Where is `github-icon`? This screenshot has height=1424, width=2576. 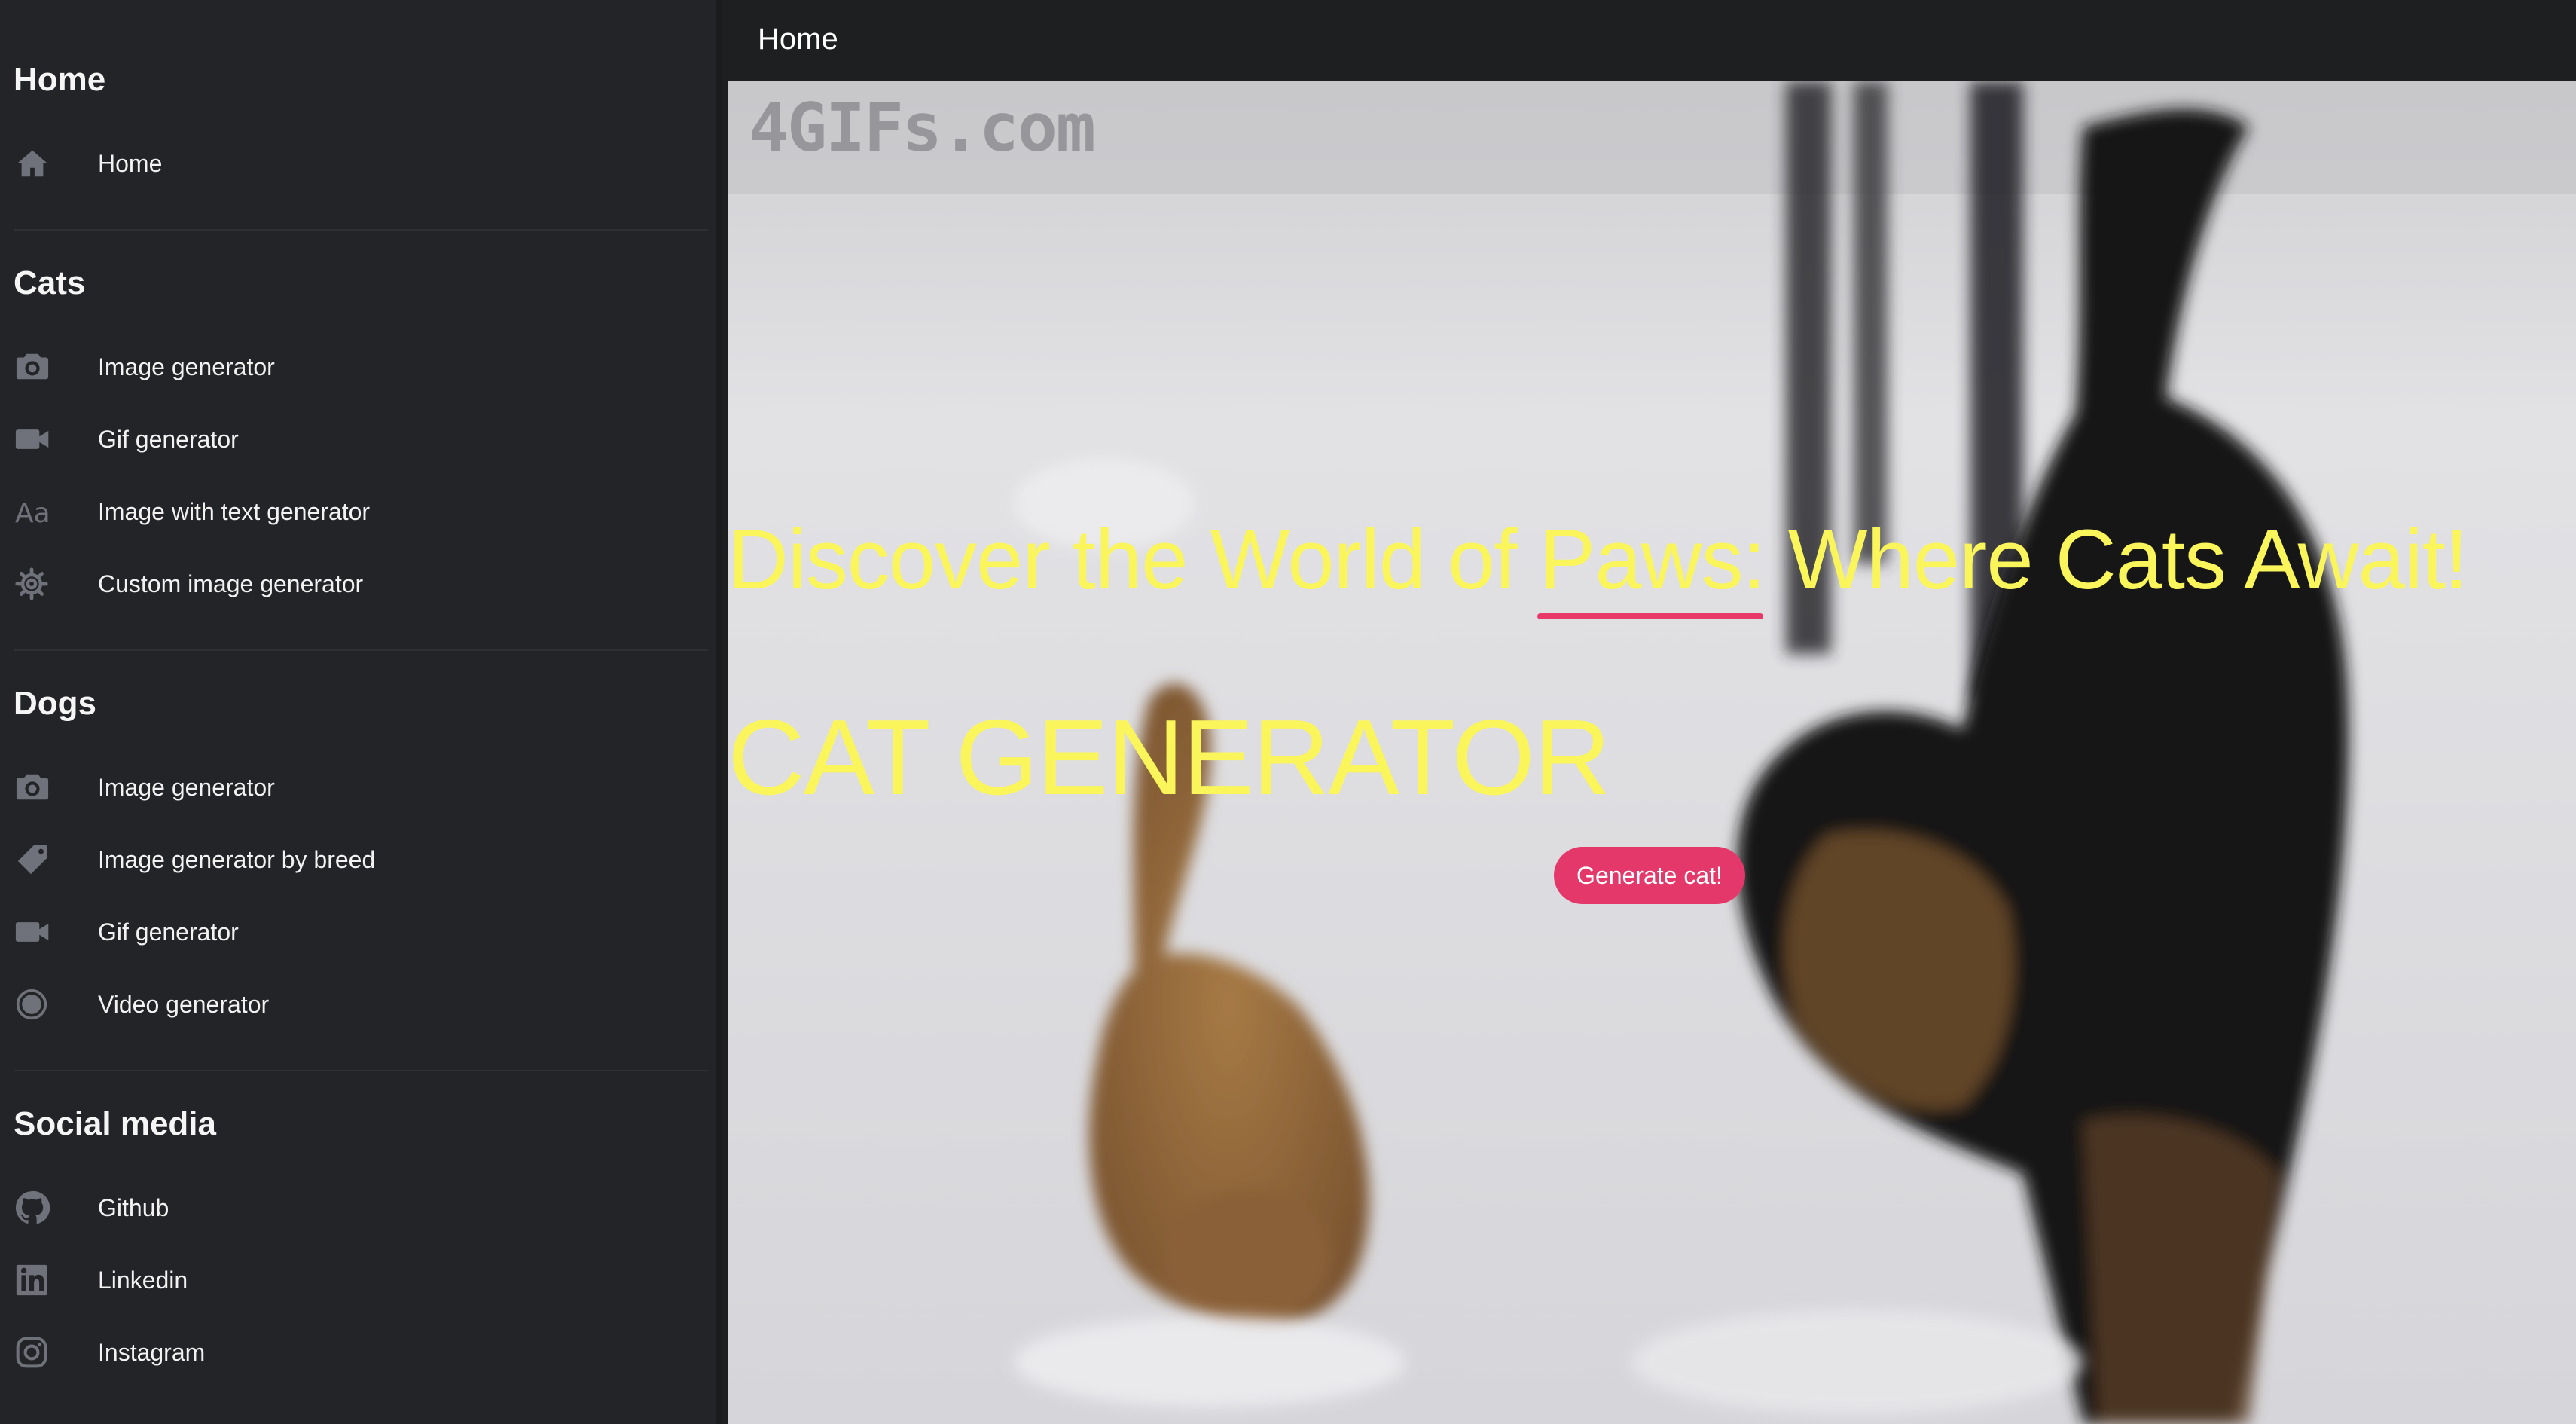 github-icon is located at coordinates (45, 1208).